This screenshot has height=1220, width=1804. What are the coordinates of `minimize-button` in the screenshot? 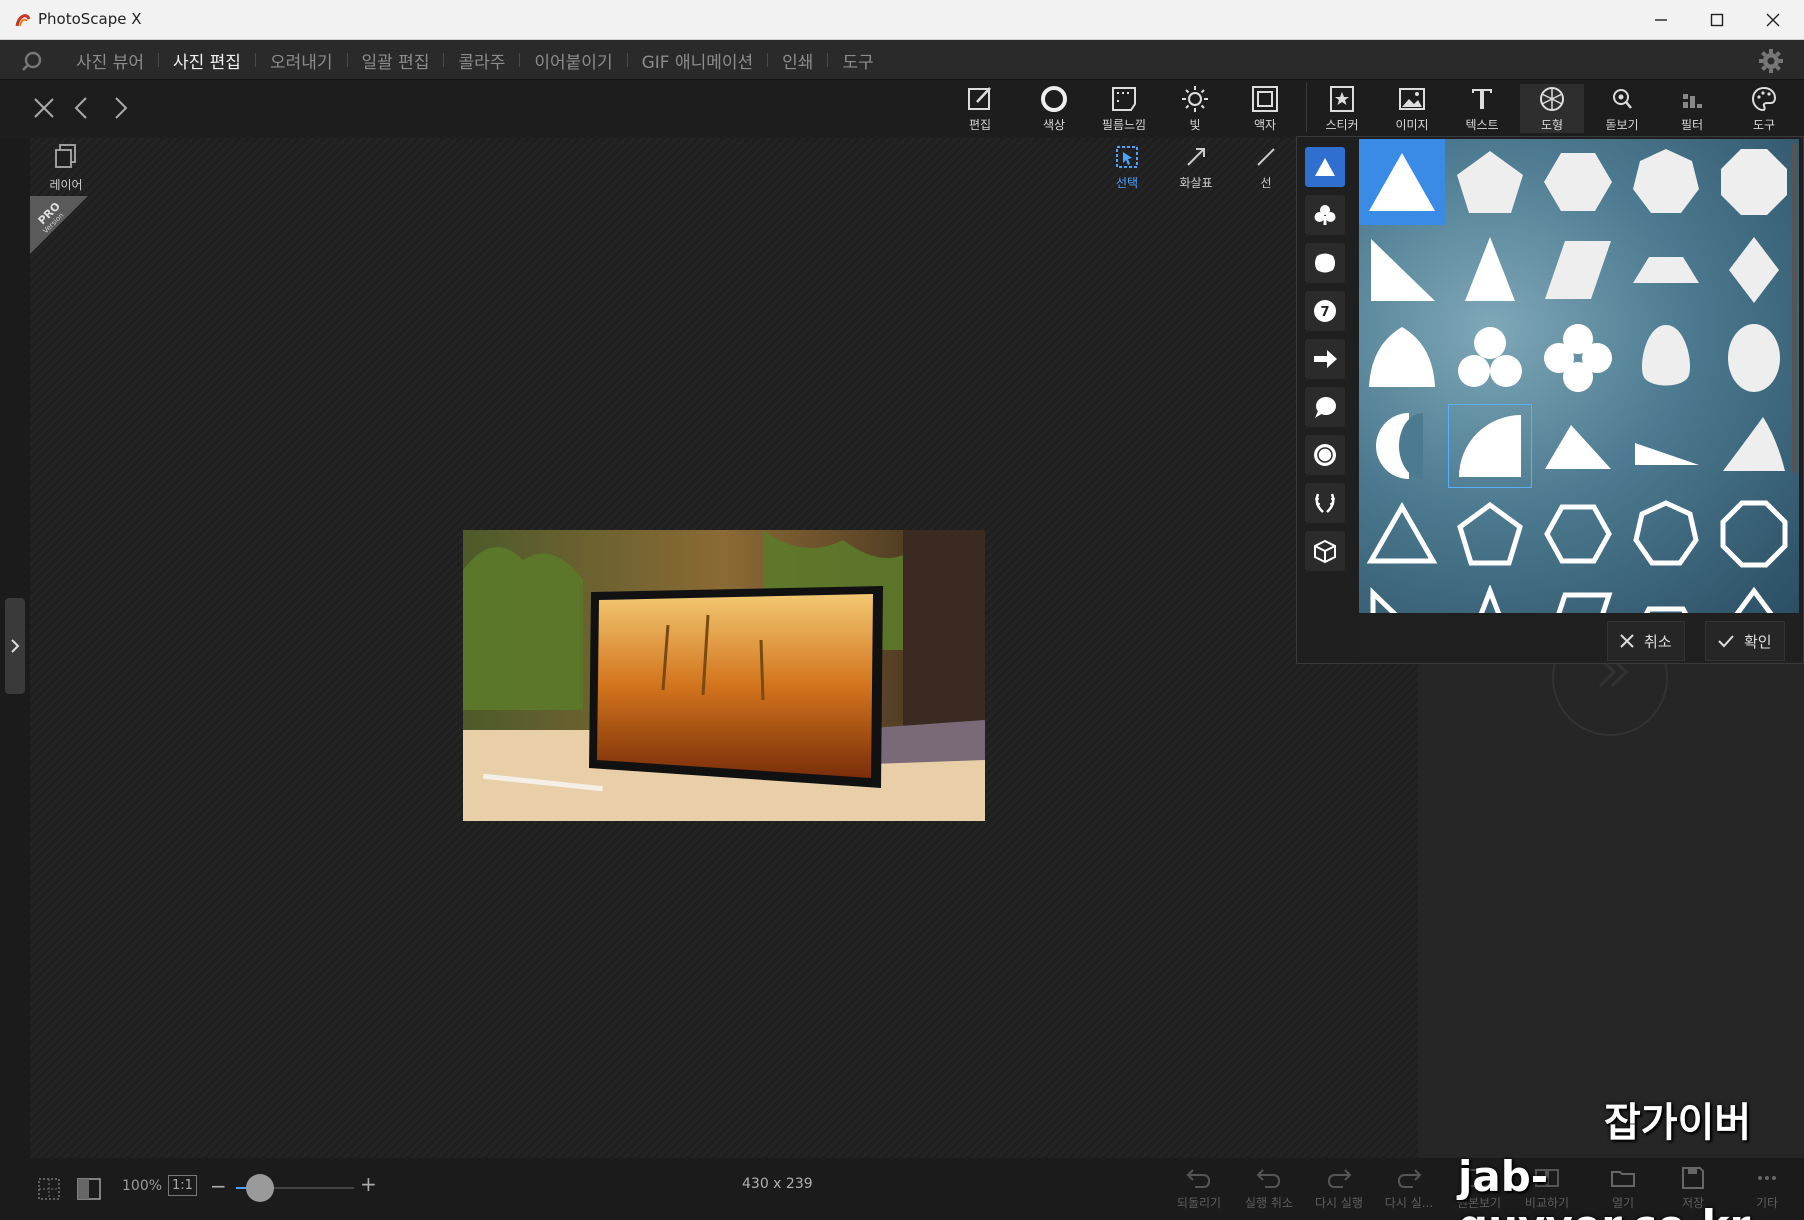 It's located at (1661, 20).